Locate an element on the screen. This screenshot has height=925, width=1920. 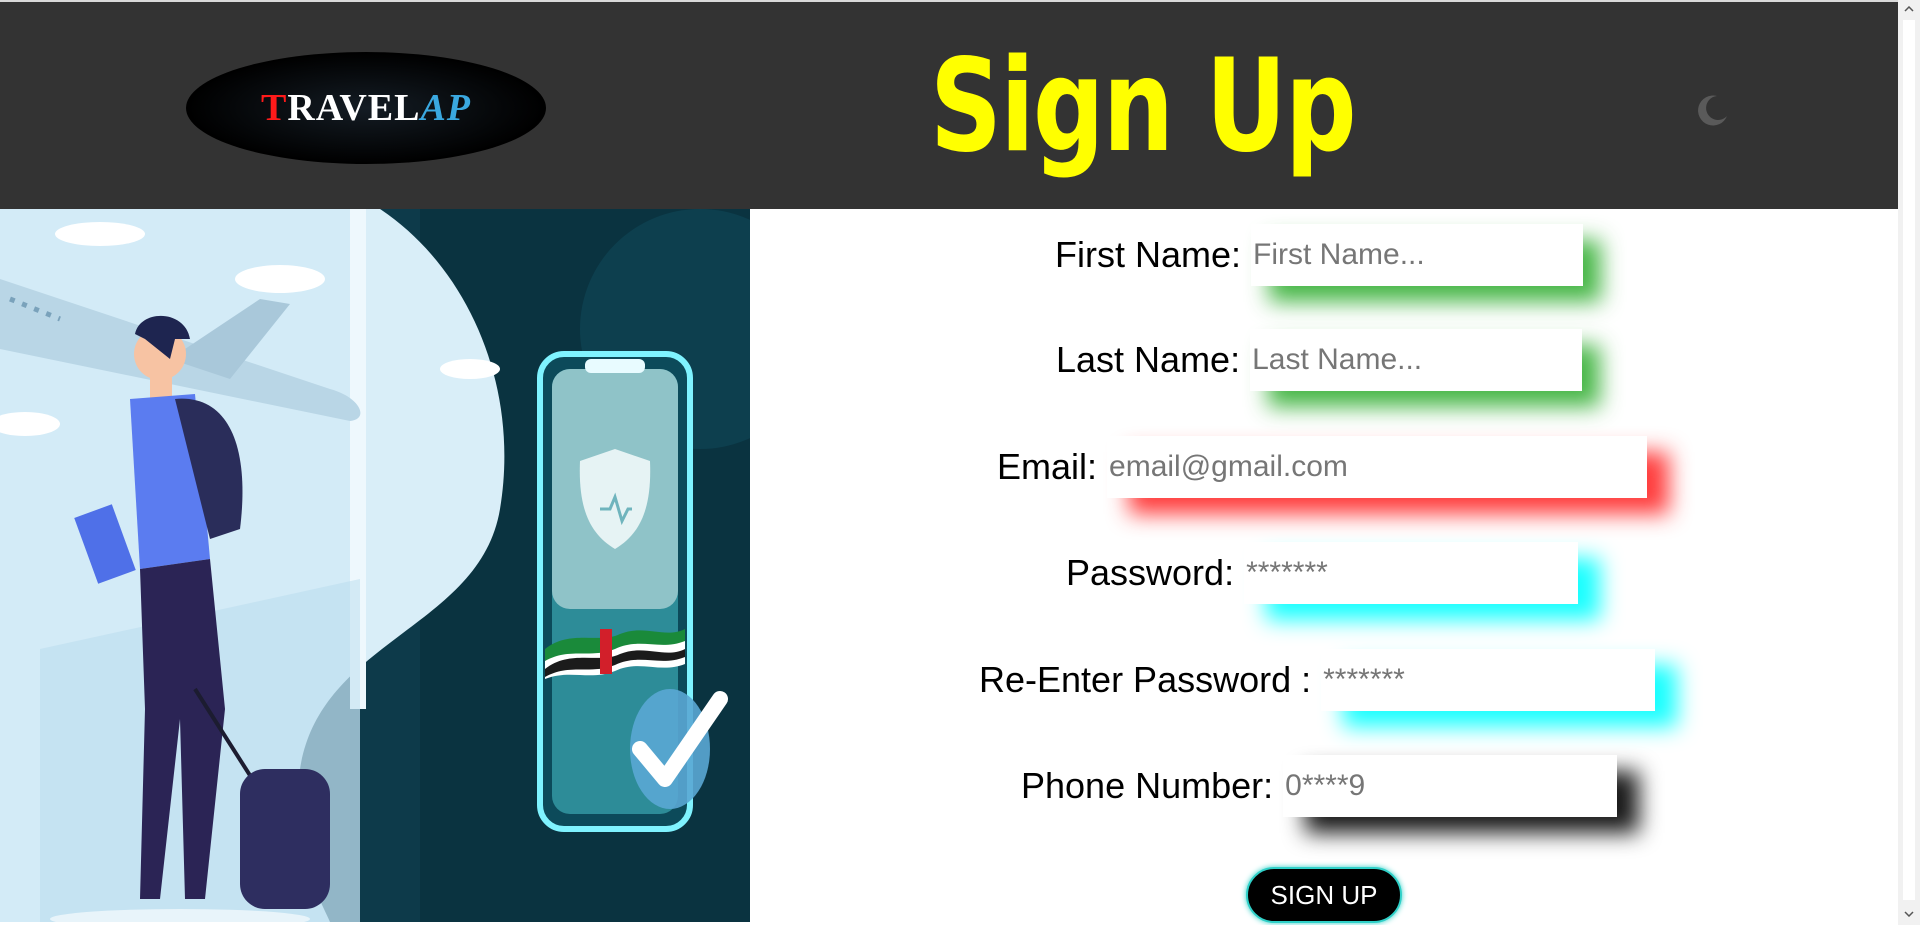
travelap-logo: TRAVELAP is located at coordinates (366, 108).